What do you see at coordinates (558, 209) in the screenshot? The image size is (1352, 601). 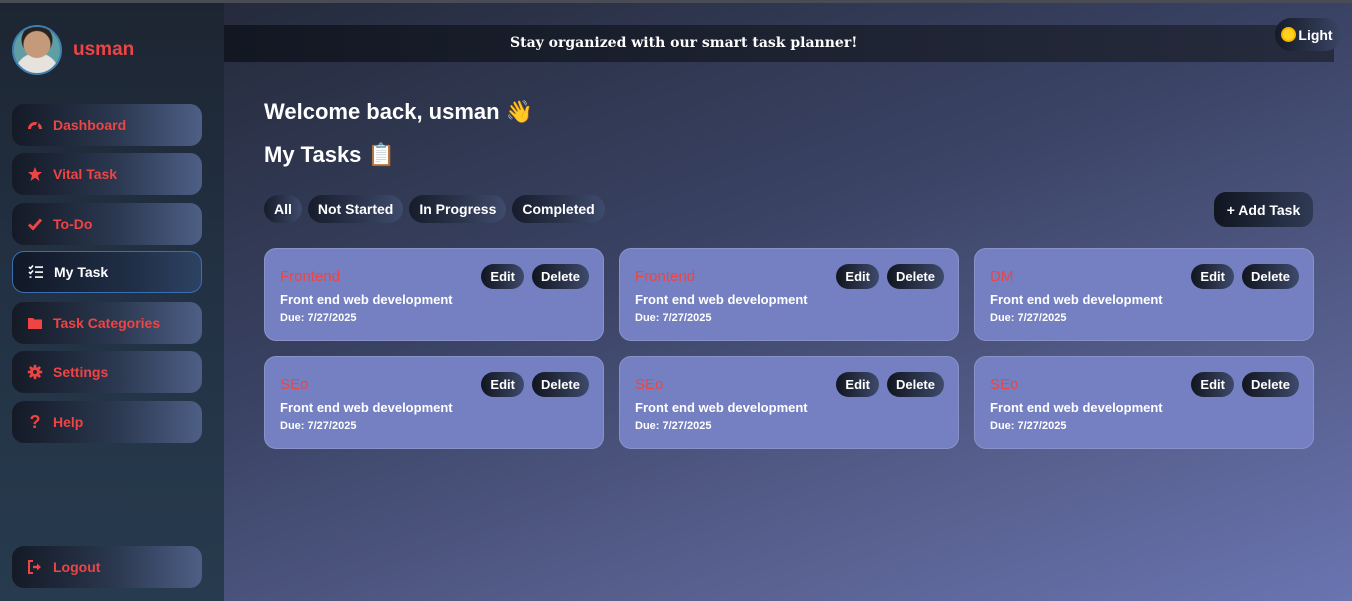 I see `filter-completed: Completed` at bounding box center [558, 209].